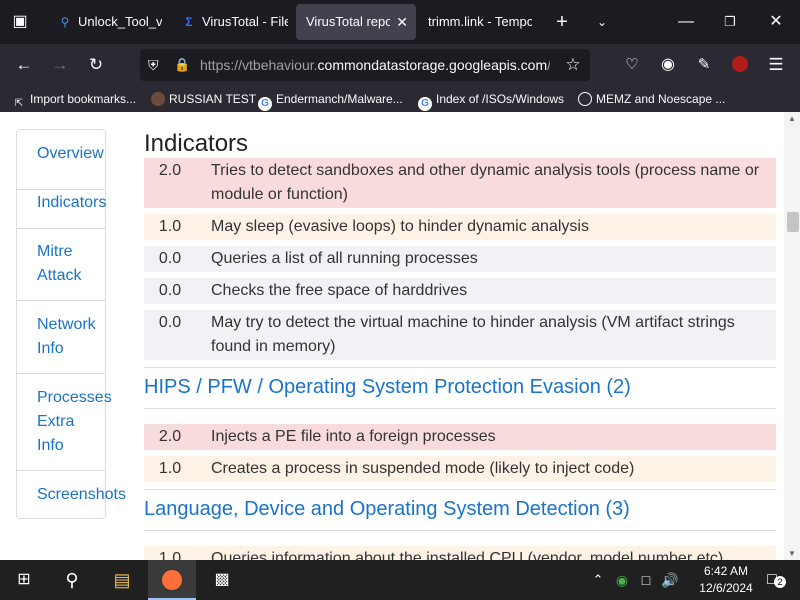  What do you see at coordinates (61, 166) in the screenshot?
I see `sidebar-item-overview: Overview` at bounding box center [61, 166].